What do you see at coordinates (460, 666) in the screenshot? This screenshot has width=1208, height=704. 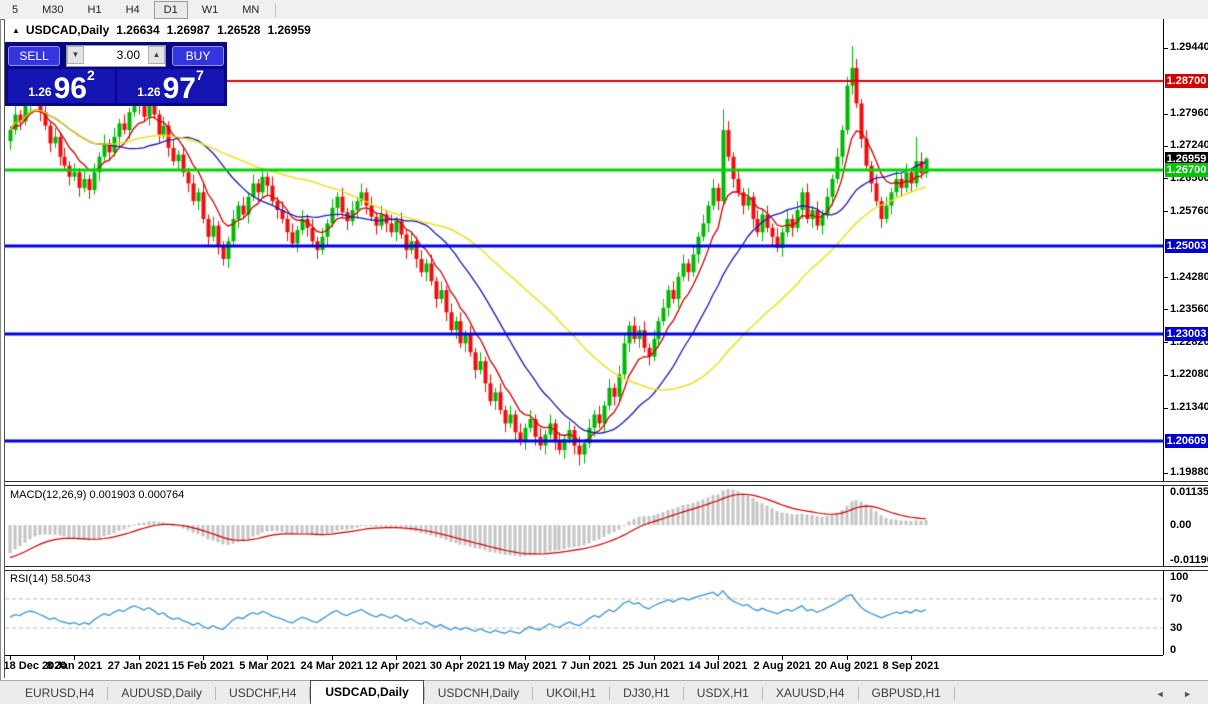 I see `date-tick-label: 30 Apr 2021` at bounding box center [460, 666].